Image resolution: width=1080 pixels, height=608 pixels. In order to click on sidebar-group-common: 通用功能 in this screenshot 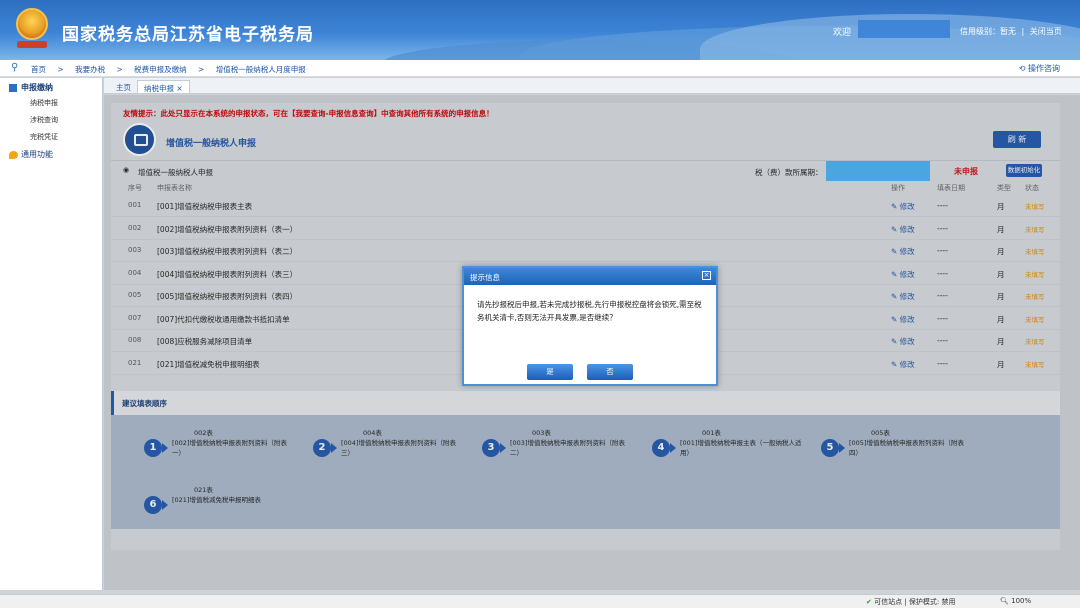, I will do `click(31, 154)`.